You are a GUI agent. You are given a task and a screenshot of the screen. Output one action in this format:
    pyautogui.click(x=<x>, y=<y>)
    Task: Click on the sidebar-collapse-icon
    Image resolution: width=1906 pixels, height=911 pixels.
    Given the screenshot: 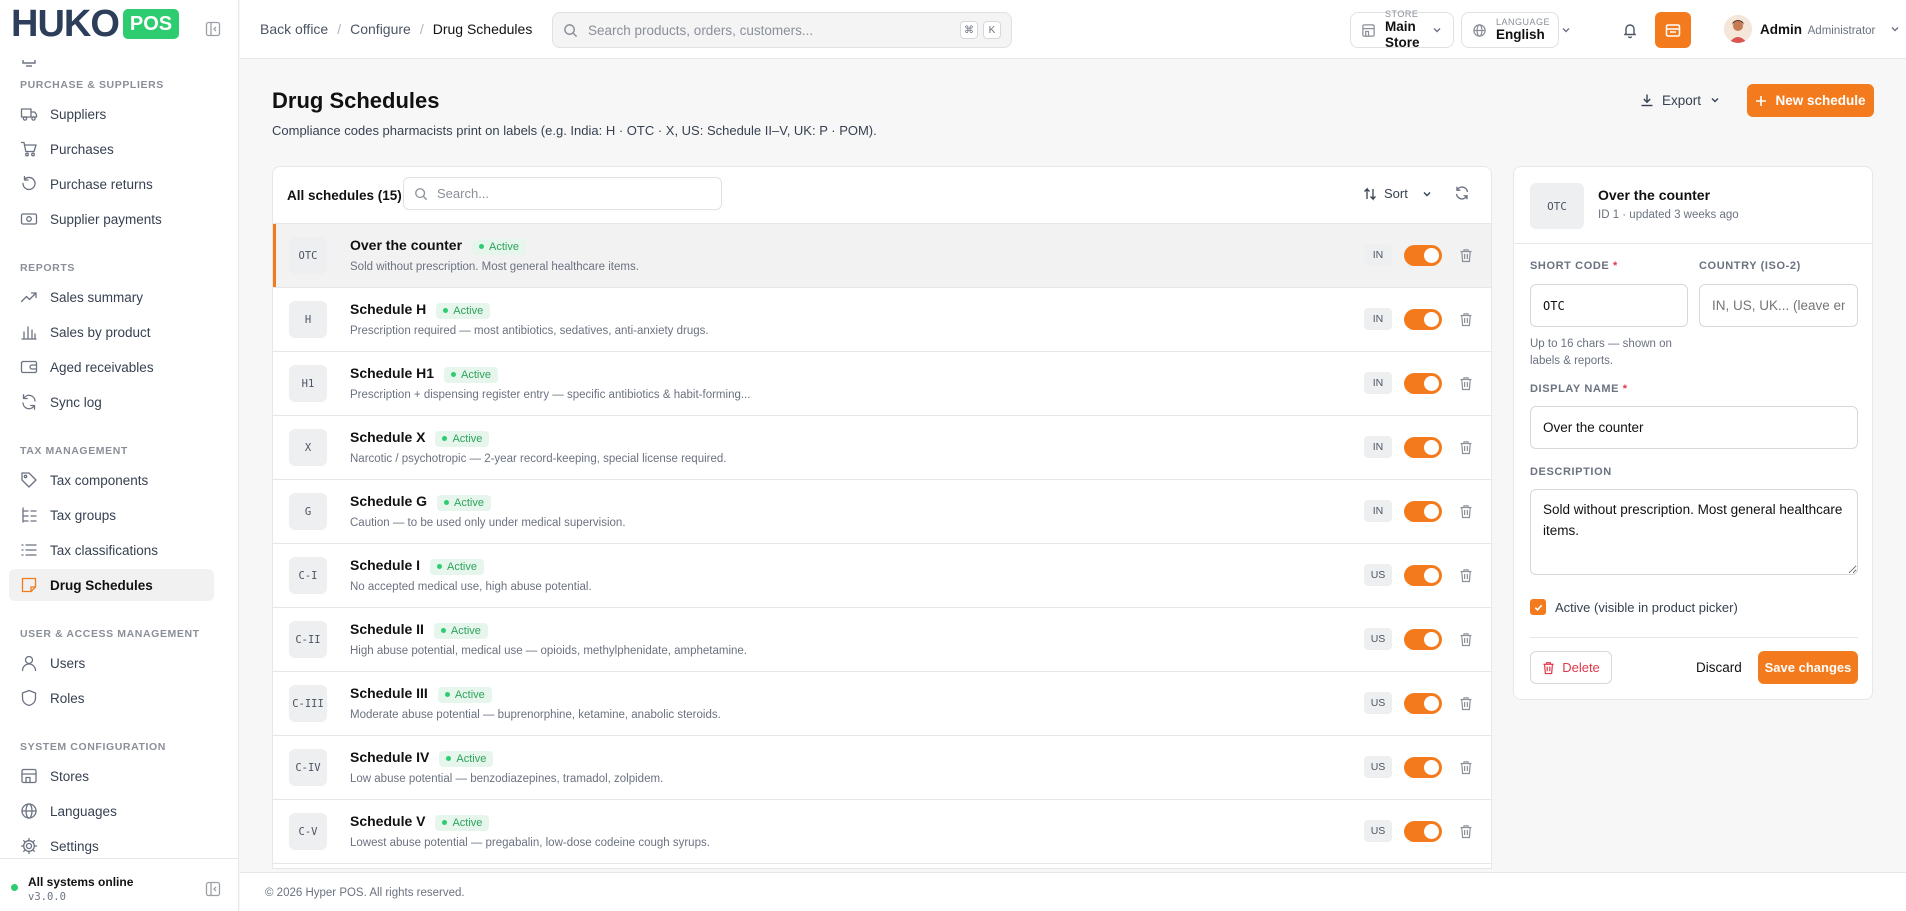 What is the action you would take?
    pyautogui.click(x=213, y=29)
    